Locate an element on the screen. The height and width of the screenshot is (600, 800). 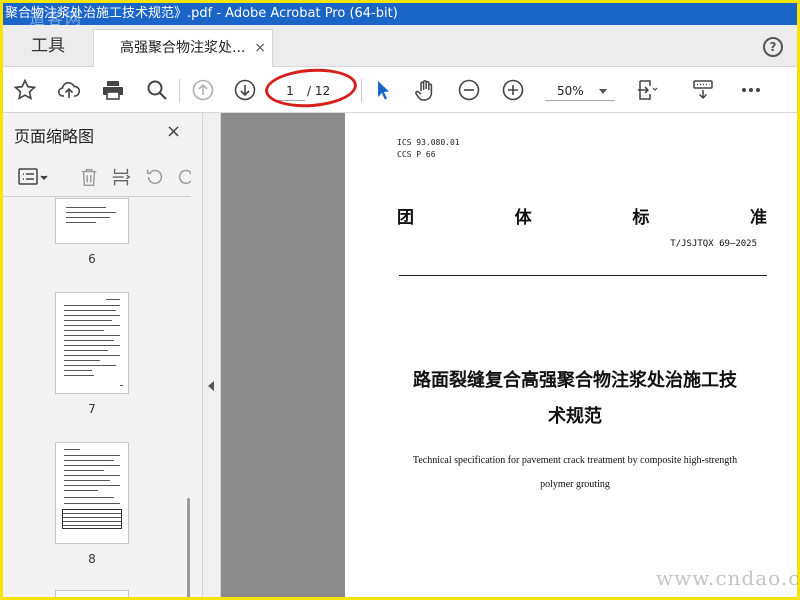
highlight-annotation is located at coordinates (311, 88).